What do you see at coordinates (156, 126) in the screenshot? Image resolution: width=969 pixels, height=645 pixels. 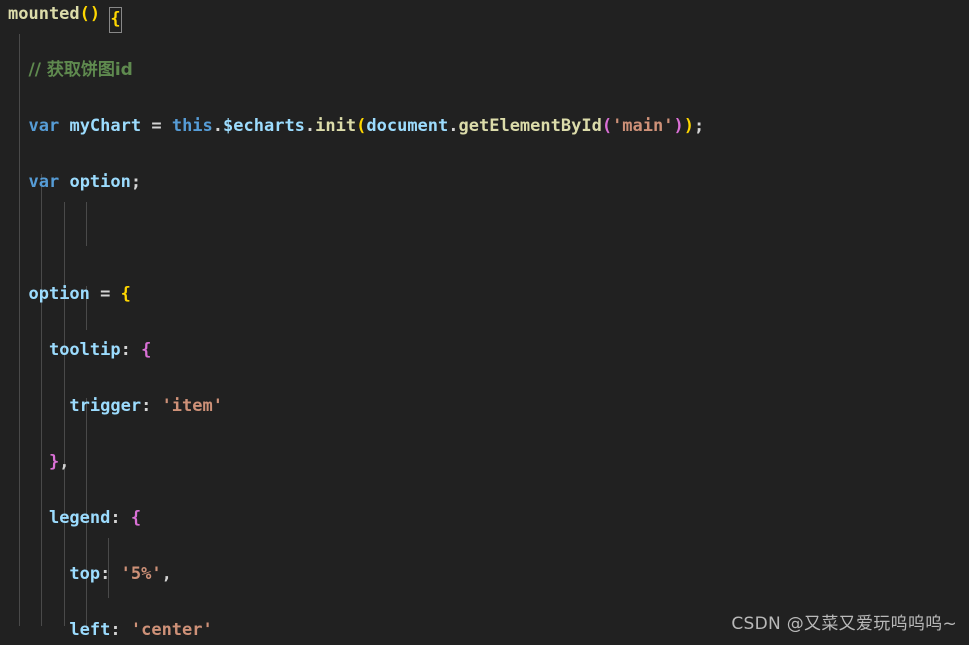 I see `token-operator-assign: =` at bounding box center [156, 126].